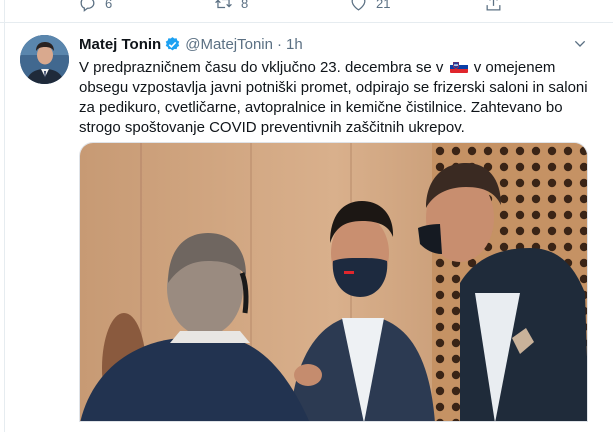 The height and width of the screenshot is (432, 613). I want to click on timeline-border, so click(4, 216).